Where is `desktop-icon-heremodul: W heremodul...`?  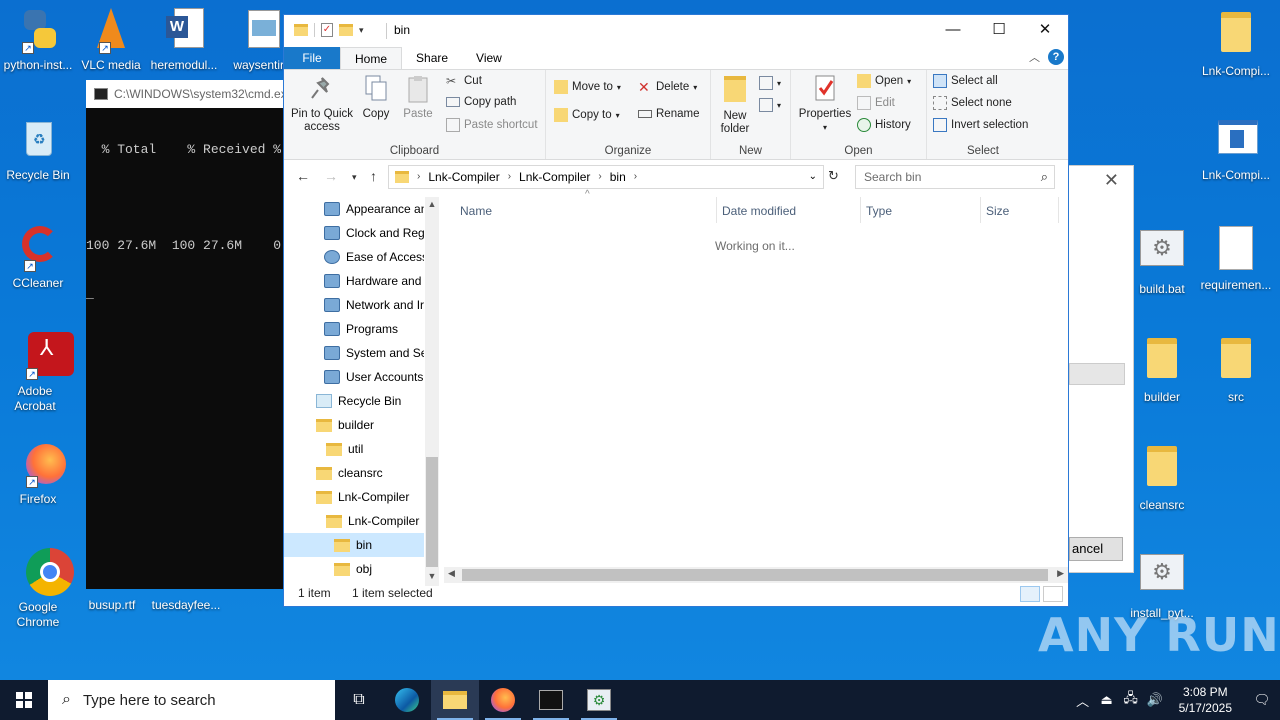 desktop-icon-heremodul: W heremodul... is located at coordinates (184, 39).